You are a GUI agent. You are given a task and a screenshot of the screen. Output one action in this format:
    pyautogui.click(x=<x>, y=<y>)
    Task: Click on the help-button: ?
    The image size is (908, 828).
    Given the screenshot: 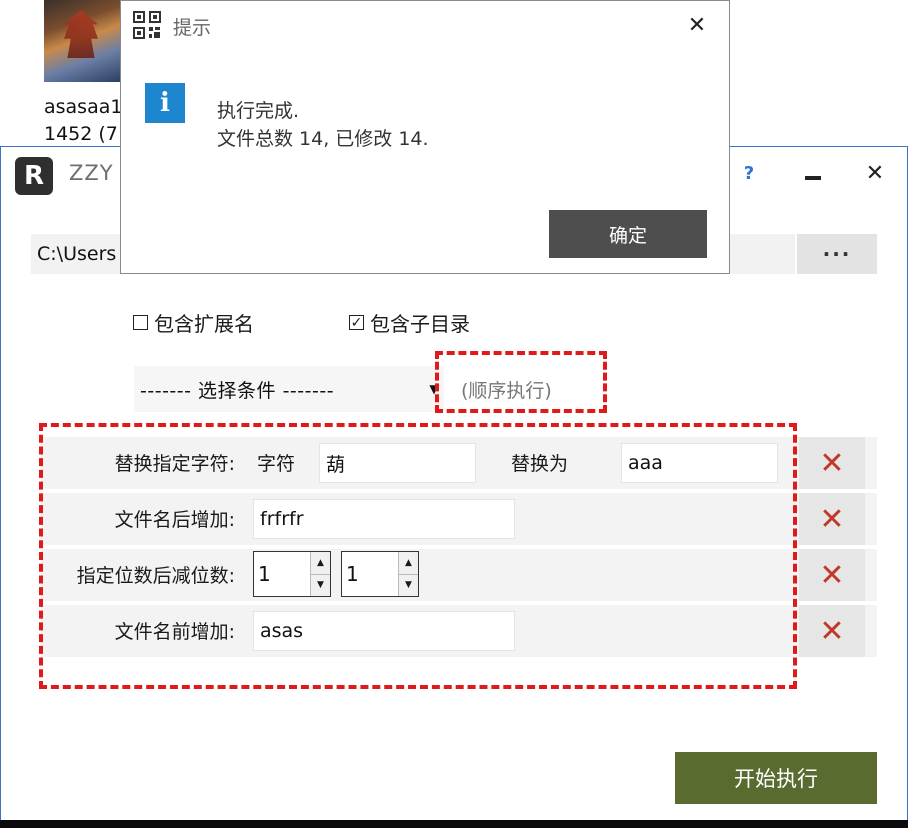 What is the action you would take?
    pyautogui.click(x=749, y=173)
    